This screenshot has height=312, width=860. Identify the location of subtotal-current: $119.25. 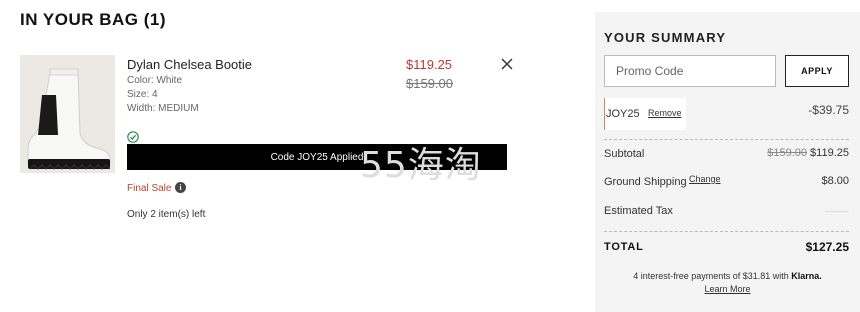
(829, 153).